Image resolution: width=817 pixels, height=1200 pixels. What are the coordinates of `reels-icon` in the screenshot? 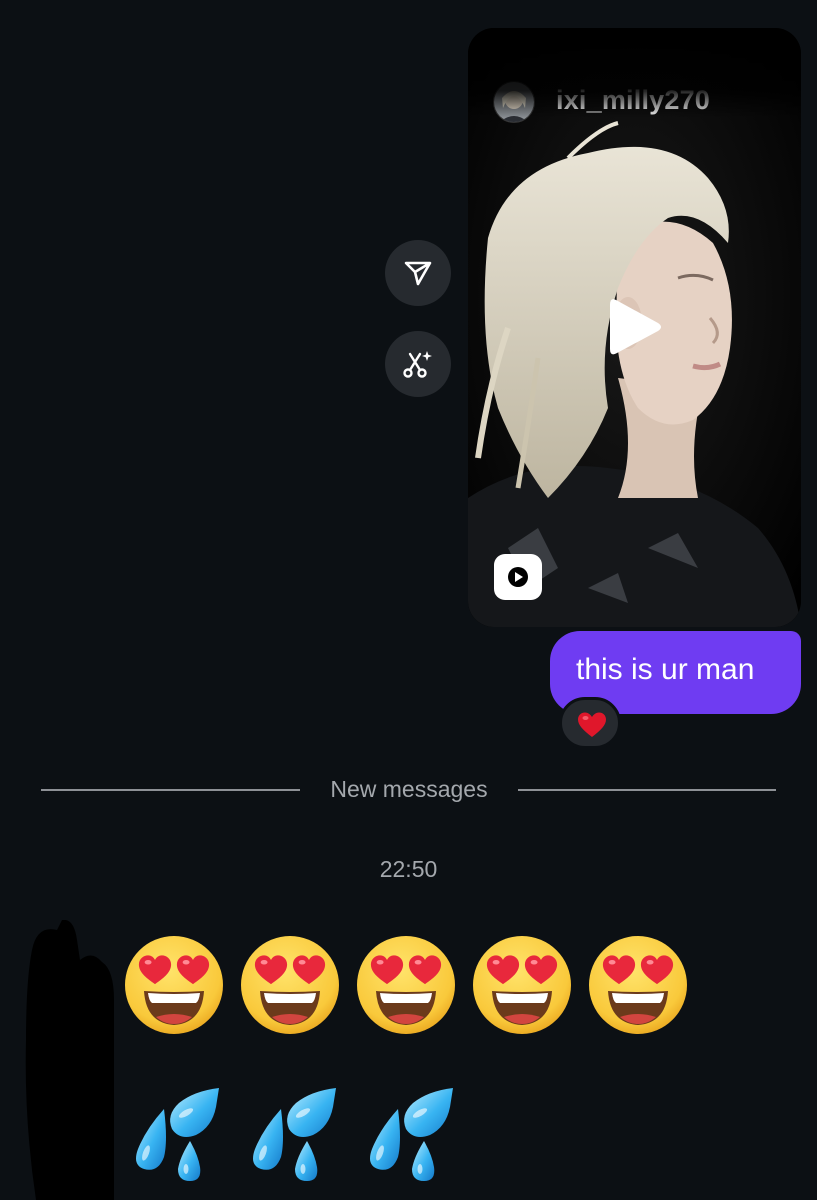 It's located at (518, 577).